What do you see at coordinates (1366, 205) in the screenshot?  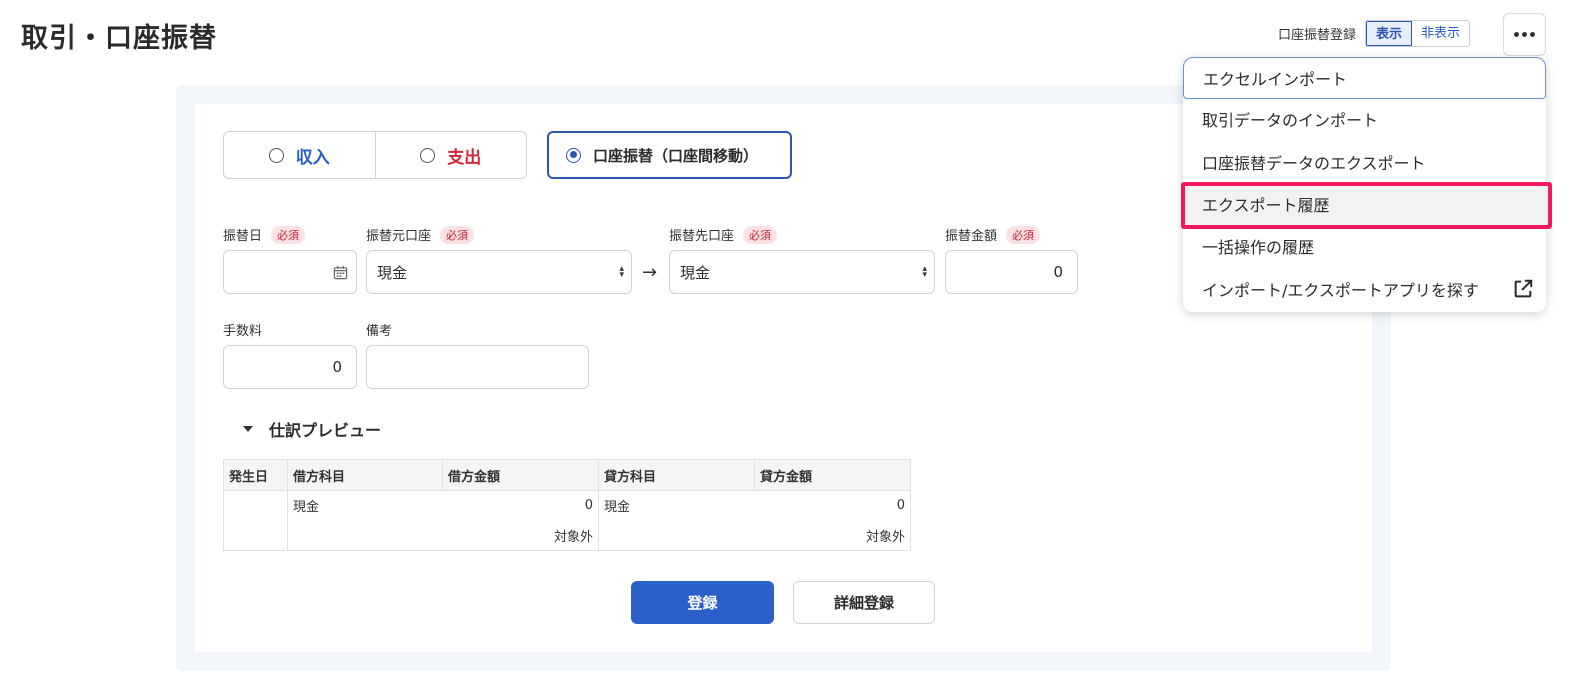 I see `highlight-frame` at bounding box center [1366, 205].